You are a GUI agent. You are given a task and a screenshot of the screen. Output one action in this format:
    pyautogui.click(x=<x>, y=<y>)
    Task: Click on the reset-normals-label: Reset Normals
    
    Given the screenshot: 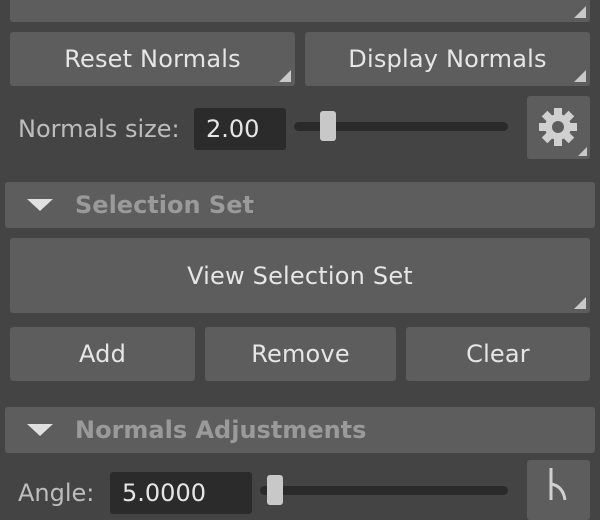 What is the action you would take?
    pyautogui.click(x=152, y=59)
    